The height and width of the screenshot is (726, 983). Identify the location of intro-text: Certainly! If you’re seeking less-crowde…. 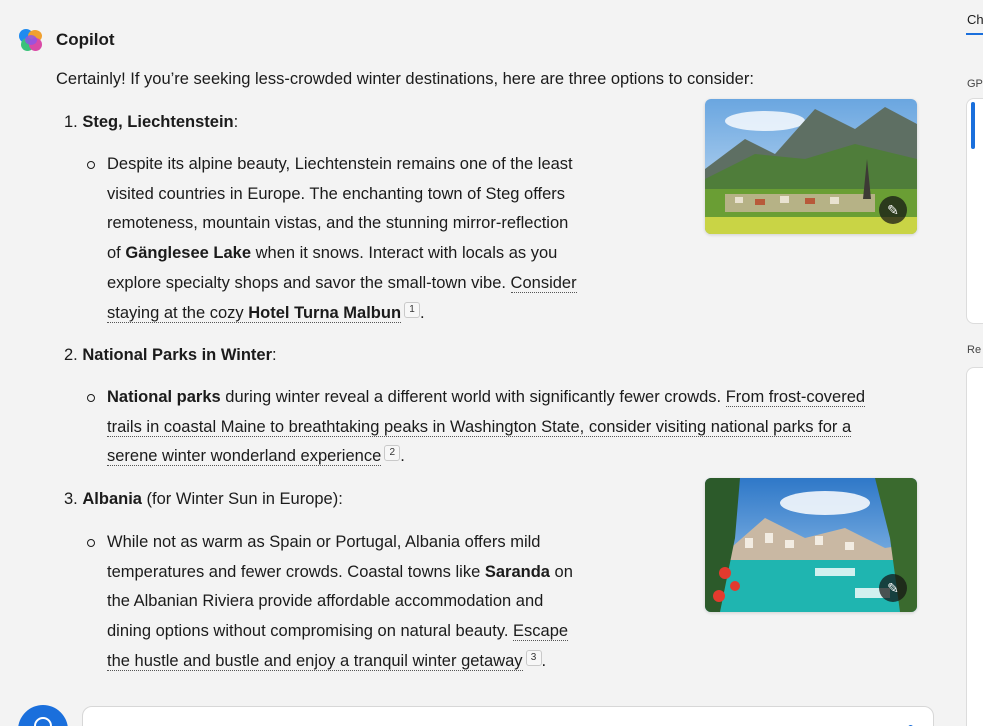
(405, 79).